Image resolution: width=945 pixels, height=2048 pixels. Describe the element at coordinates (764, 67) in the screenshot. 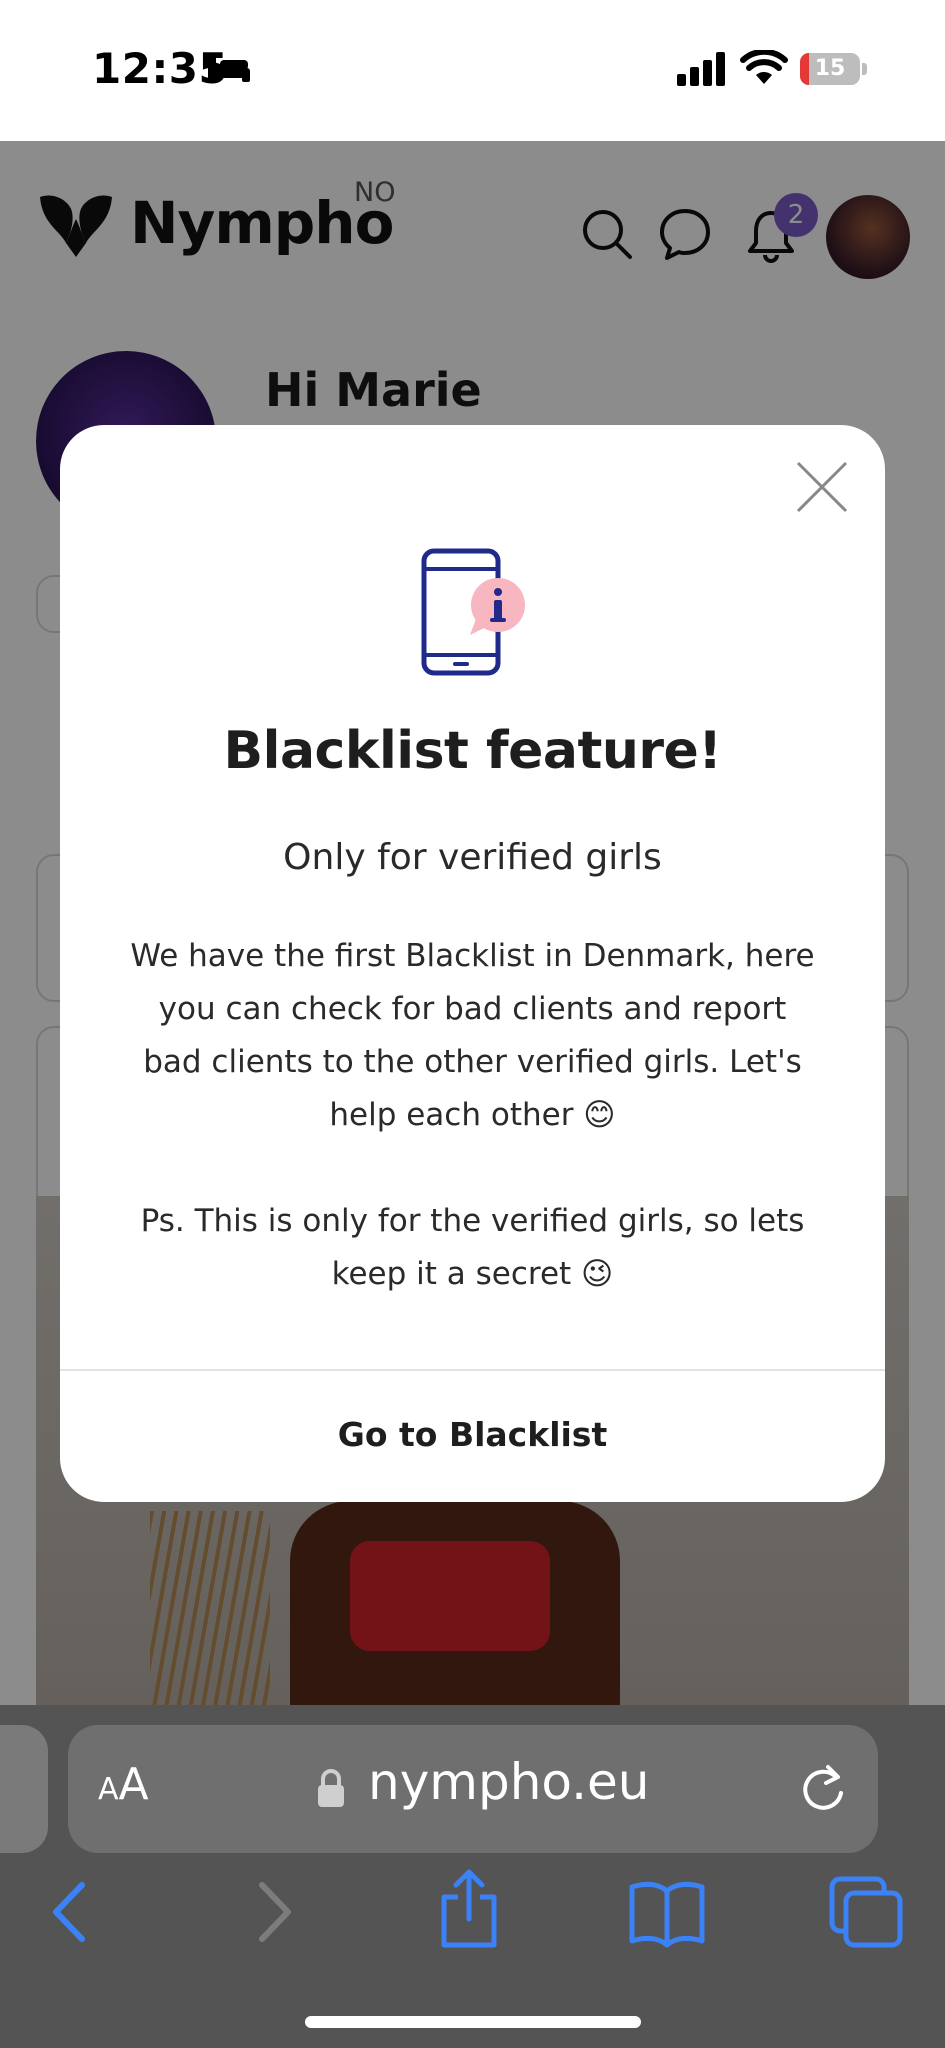

I see `wifi-icon` at that location.